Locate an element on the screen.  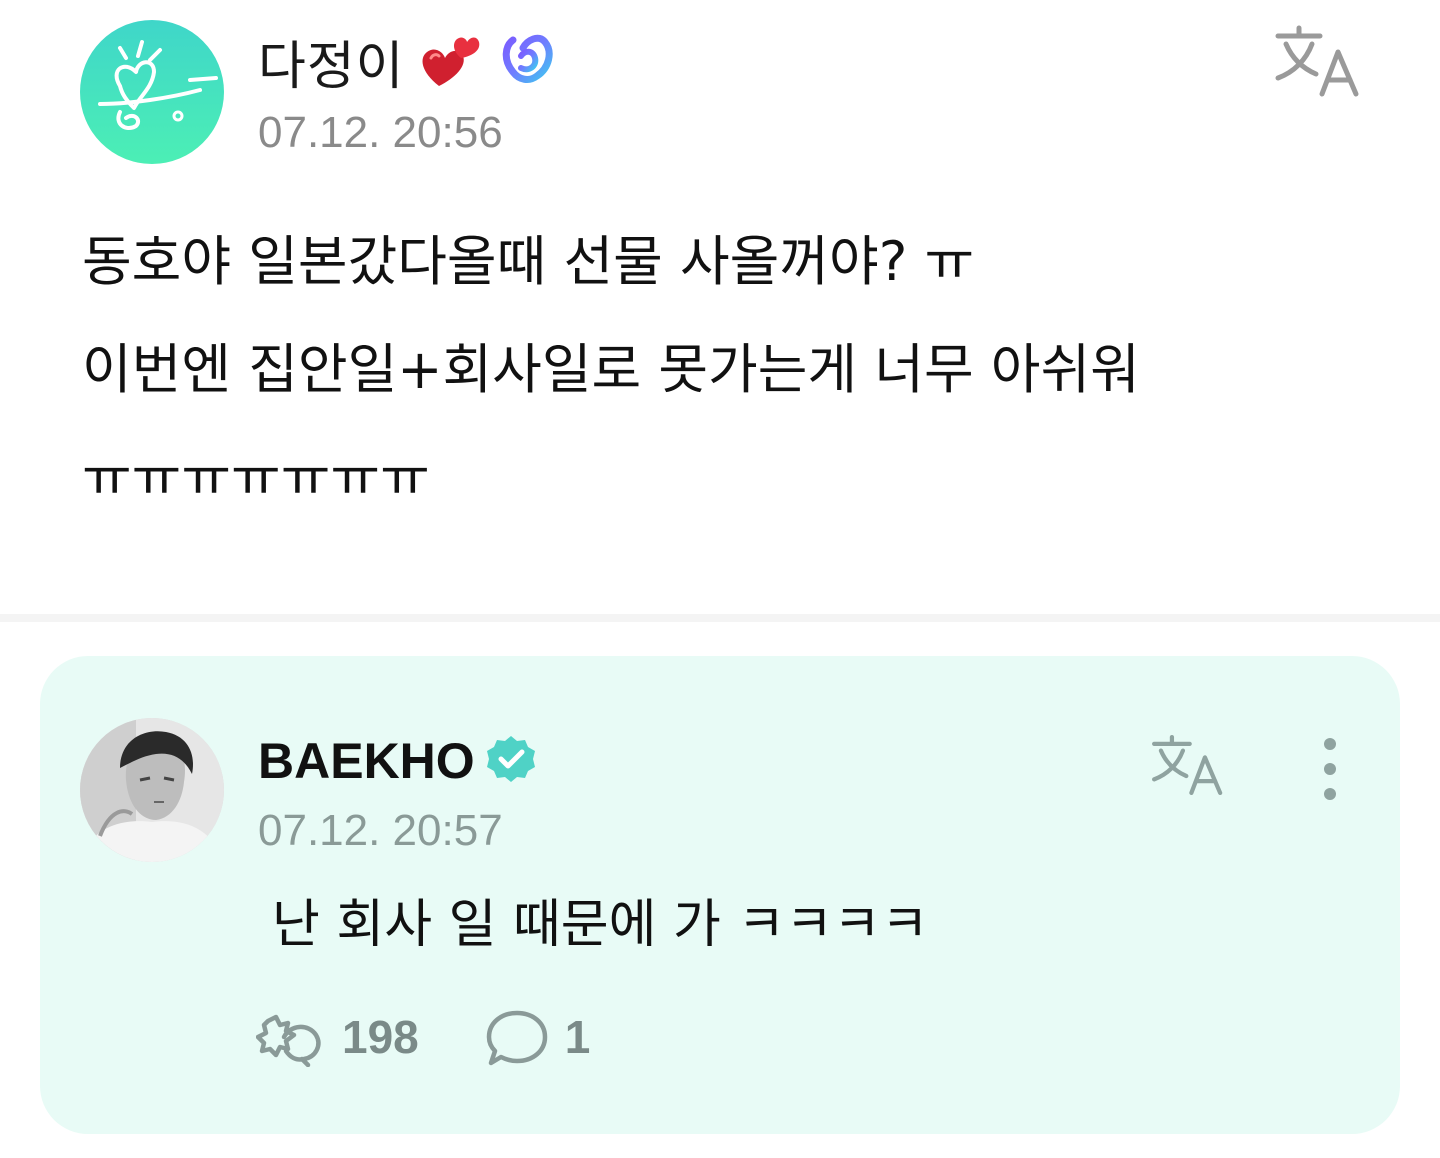
like-count: 198 is located at coordinates (380, 1037).